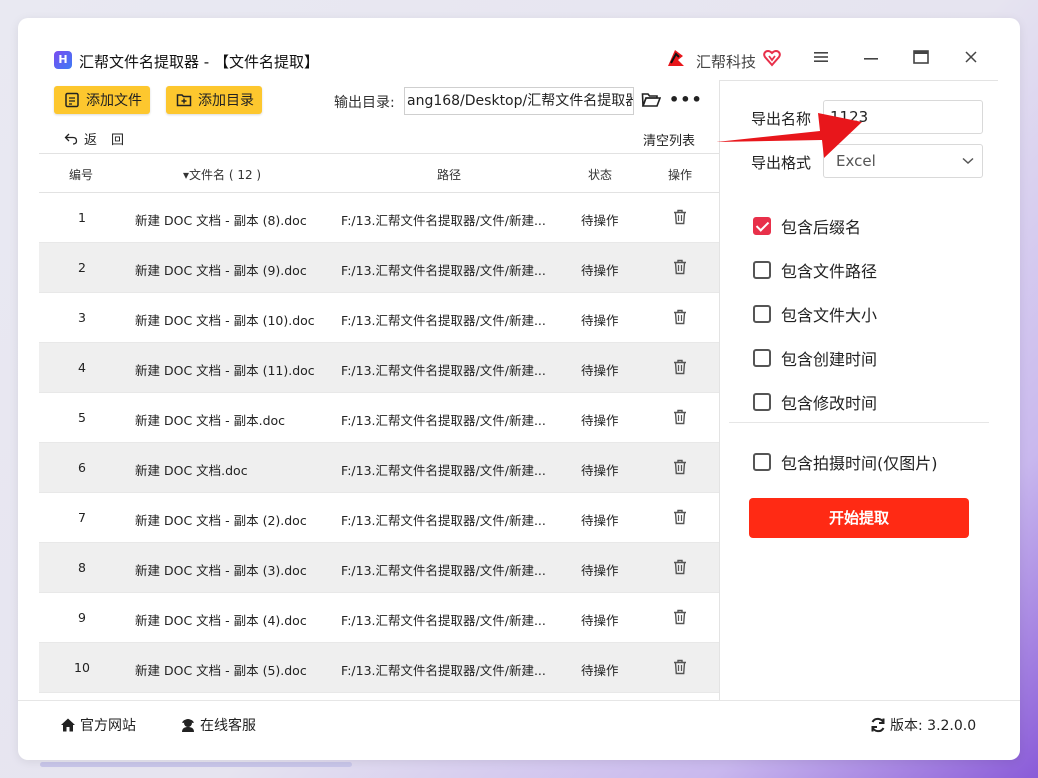  I want to click on close-icon, so click(971, 59).